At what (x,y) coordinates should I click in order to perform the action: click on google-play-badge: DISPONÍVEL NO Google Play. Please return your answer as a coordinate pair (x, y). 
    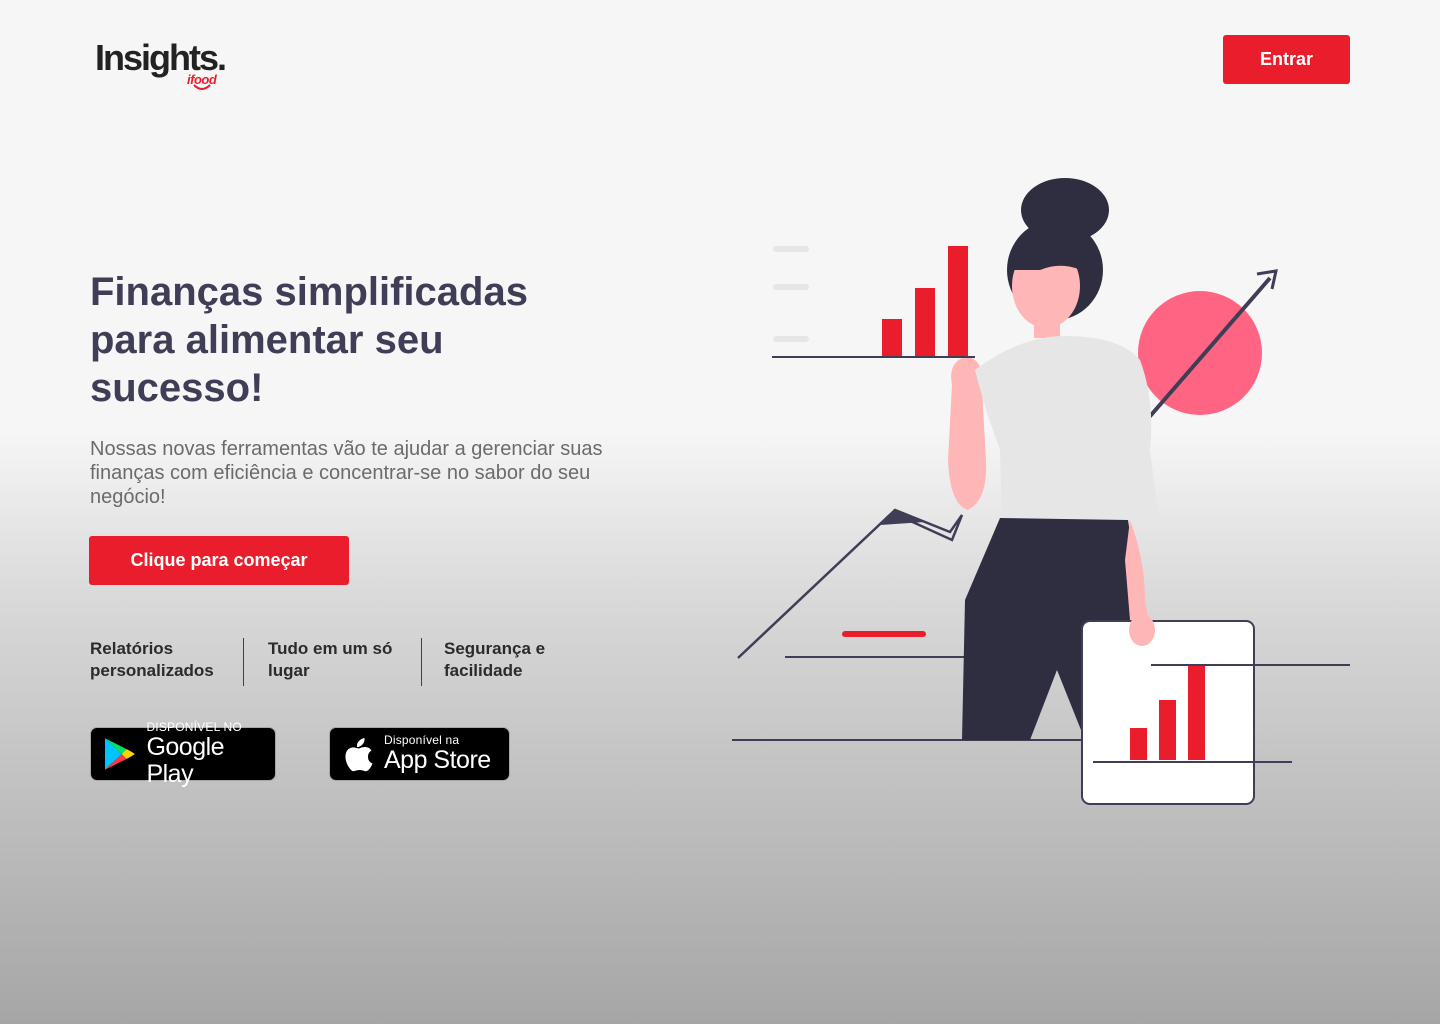
    Looking at the image, I should click on (183, 753).